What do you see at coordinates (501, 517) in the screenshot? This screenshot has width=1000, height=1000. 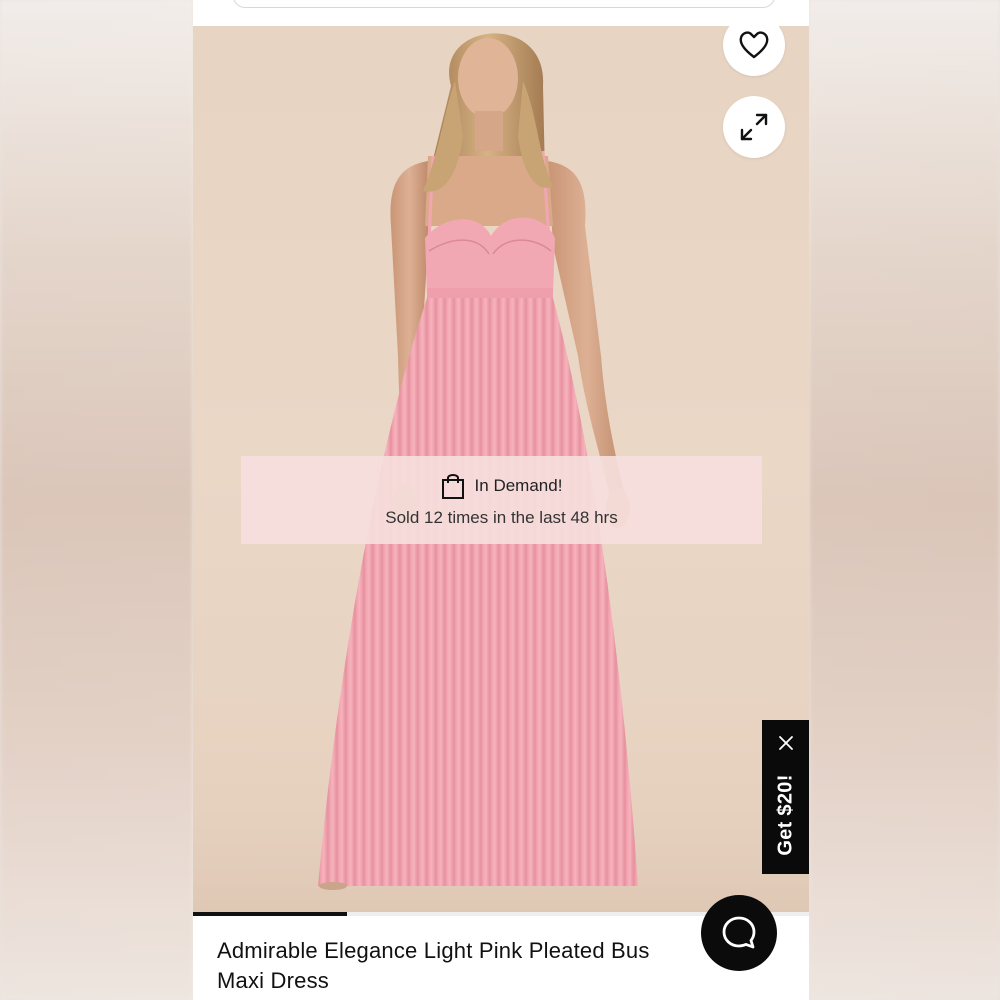 I see `in-demand-subtitle: Sold 12 times in the last 48 hrs` at bounding box center [501, 517].